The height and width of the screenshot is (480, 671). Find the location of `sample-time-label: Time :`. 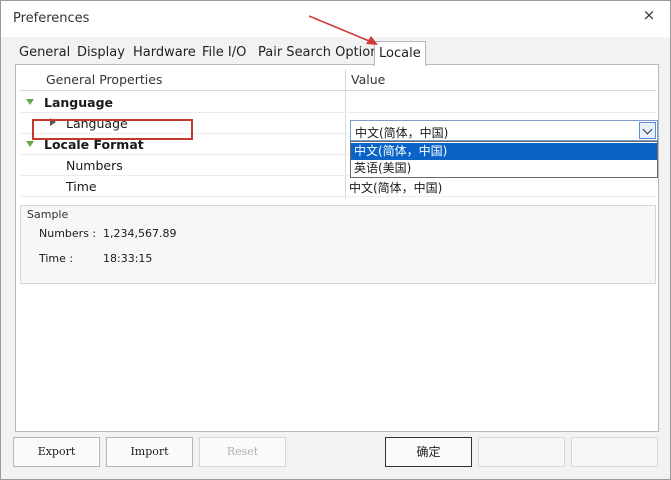

sample-time-label: Time : is located at coordinates (56, 258).